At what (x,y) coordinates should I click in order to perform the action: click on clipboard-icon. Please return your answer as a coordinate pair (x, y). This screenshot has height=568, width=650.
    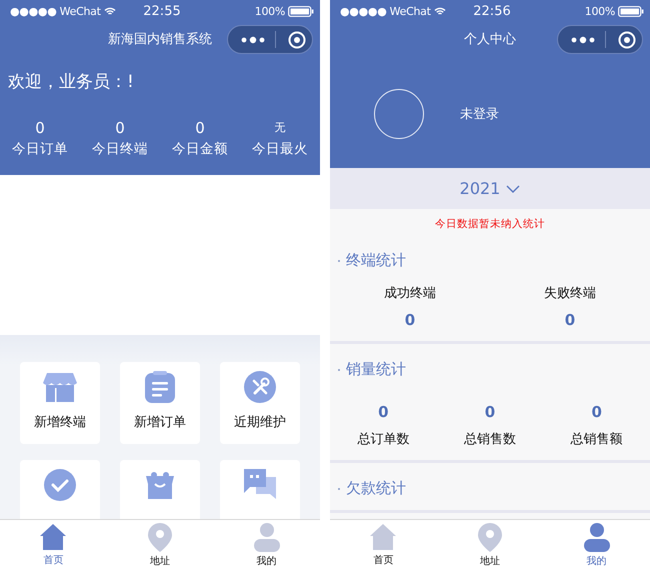
    Looking at the image, I should click on (160, 387).